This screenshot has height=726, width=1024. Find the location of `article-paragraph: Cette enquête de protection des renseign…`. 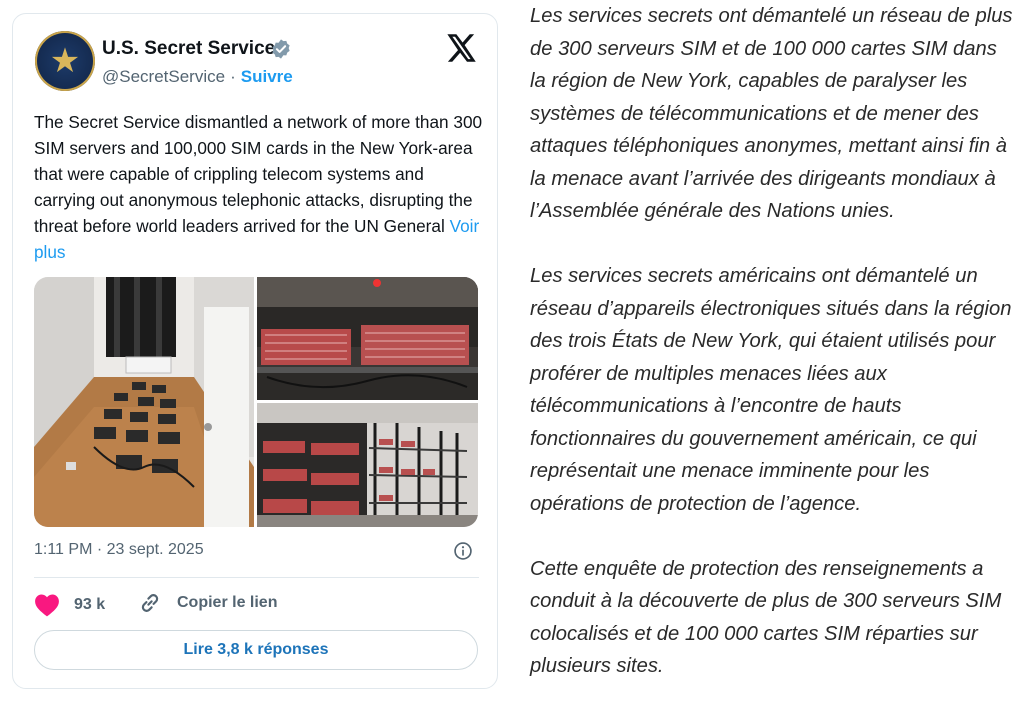

article-paragraph: Cette enquête de protection des renseign… is located at coordinates (766, 617).